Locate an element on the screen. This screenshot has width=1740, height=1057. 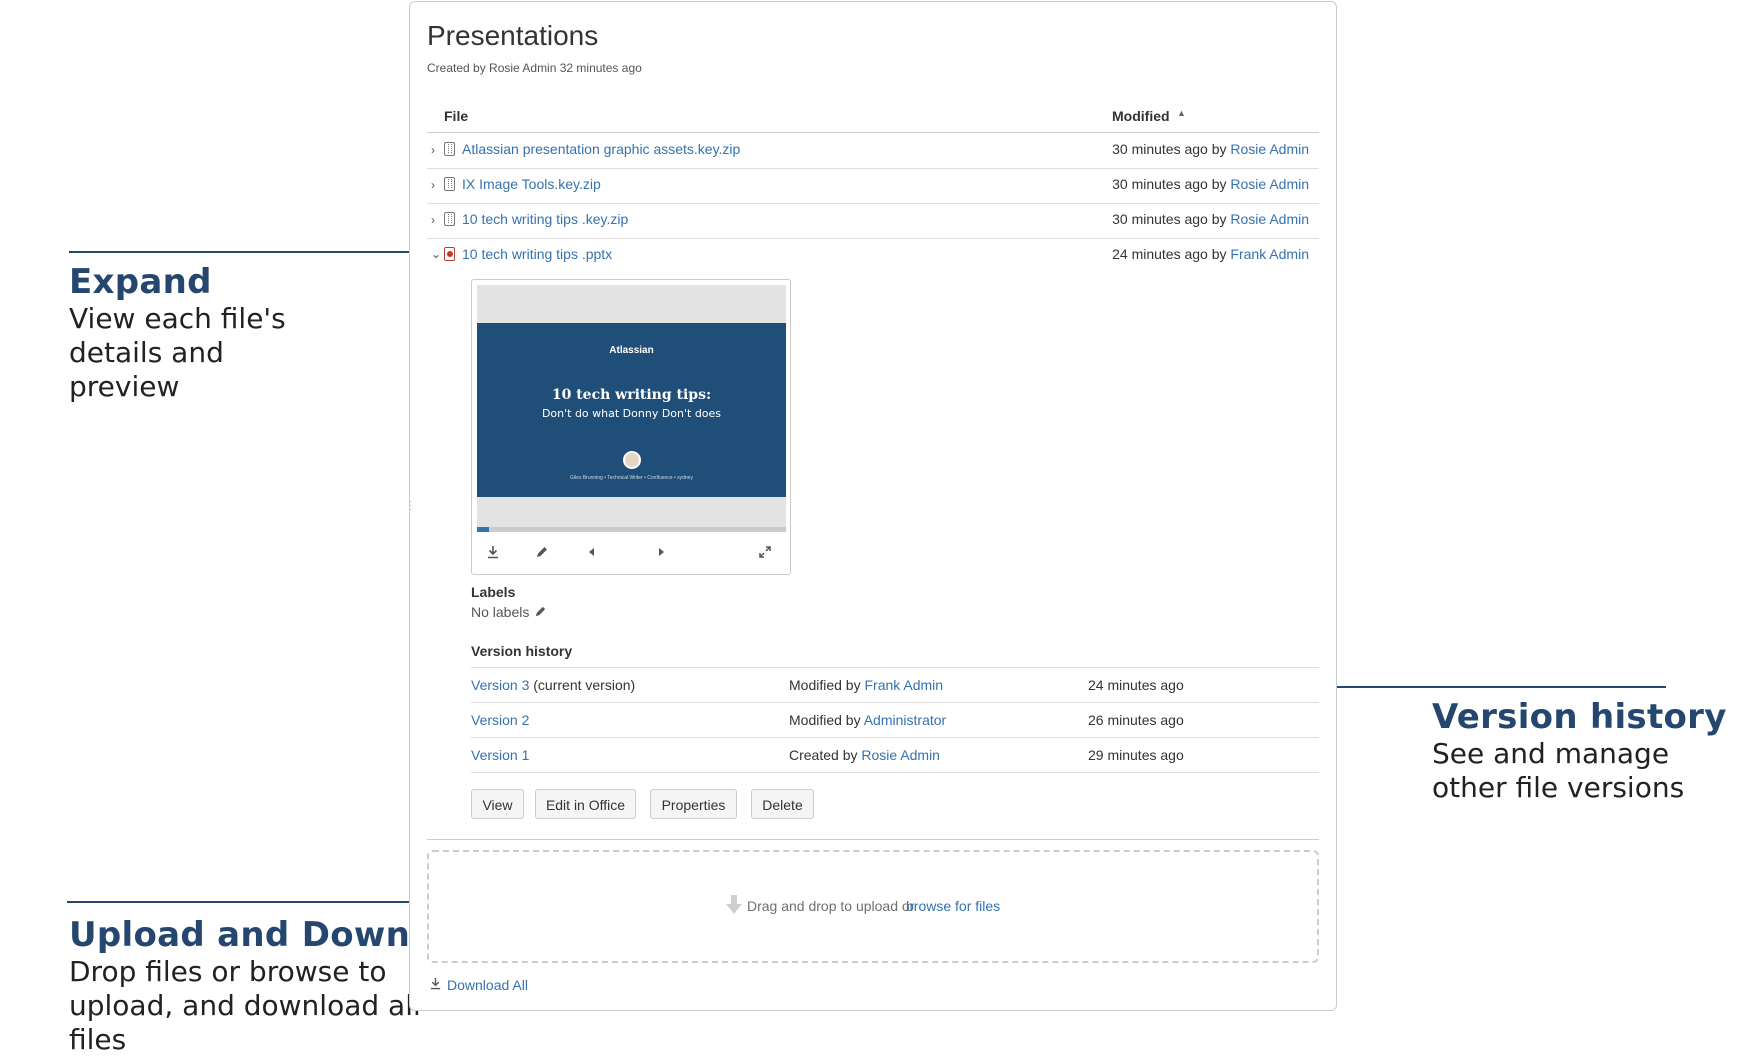
file-modified: 24 minutes ago by Frank Admin is located at coordinates (1210, 254).